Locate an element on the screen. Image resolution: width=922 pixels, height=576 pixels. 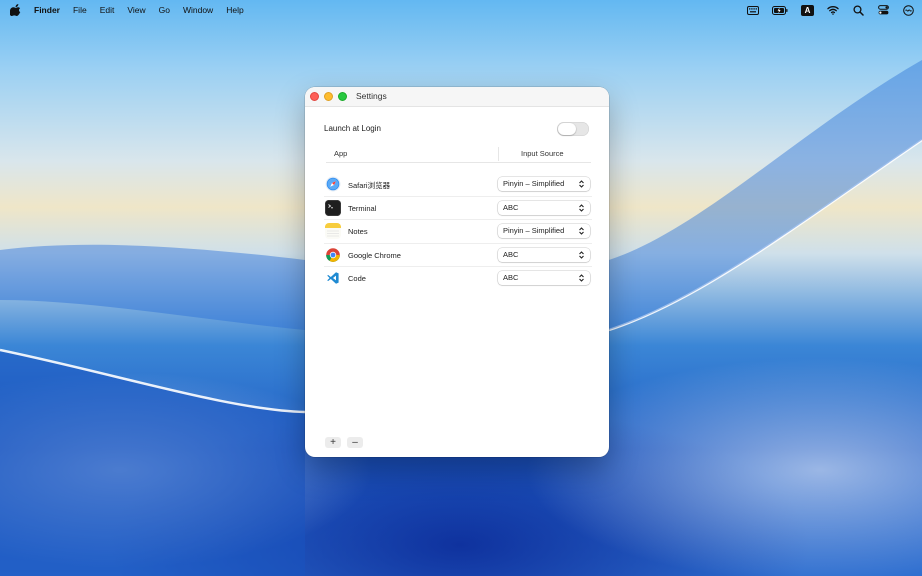
menu-view: View is located at coordinates (136, 10).